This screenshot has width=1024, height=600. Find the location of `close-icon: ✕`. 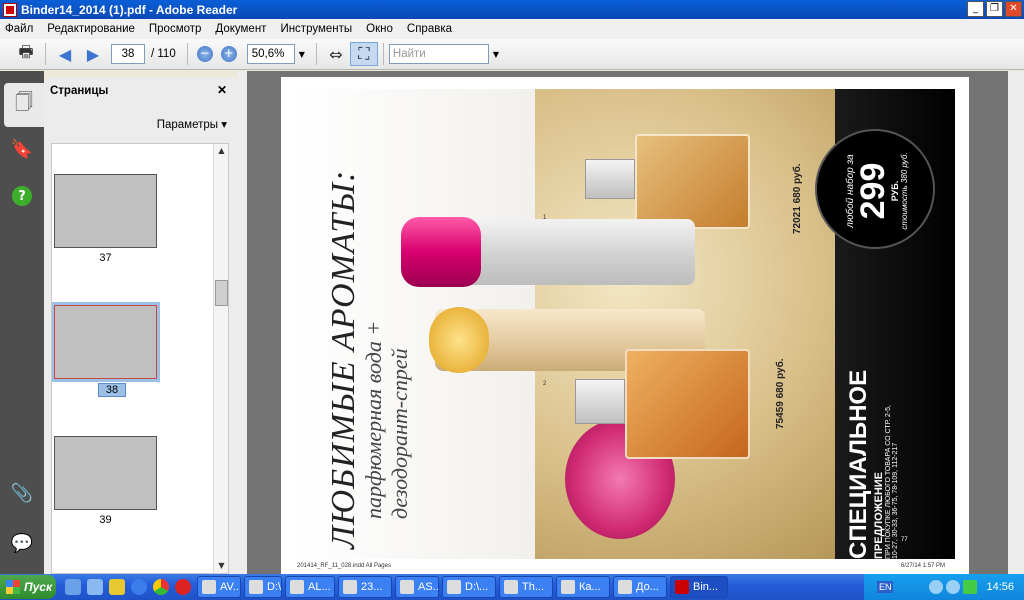

close-icon: ✕ is located at coordinates (222, 90).